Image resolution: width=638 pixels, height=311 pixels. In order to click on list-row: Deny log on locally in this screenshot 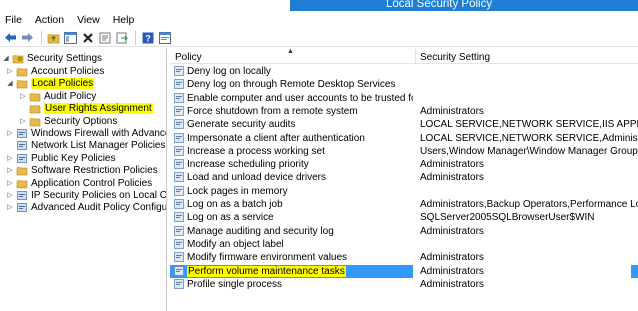, I will do `click(404, 71)`.